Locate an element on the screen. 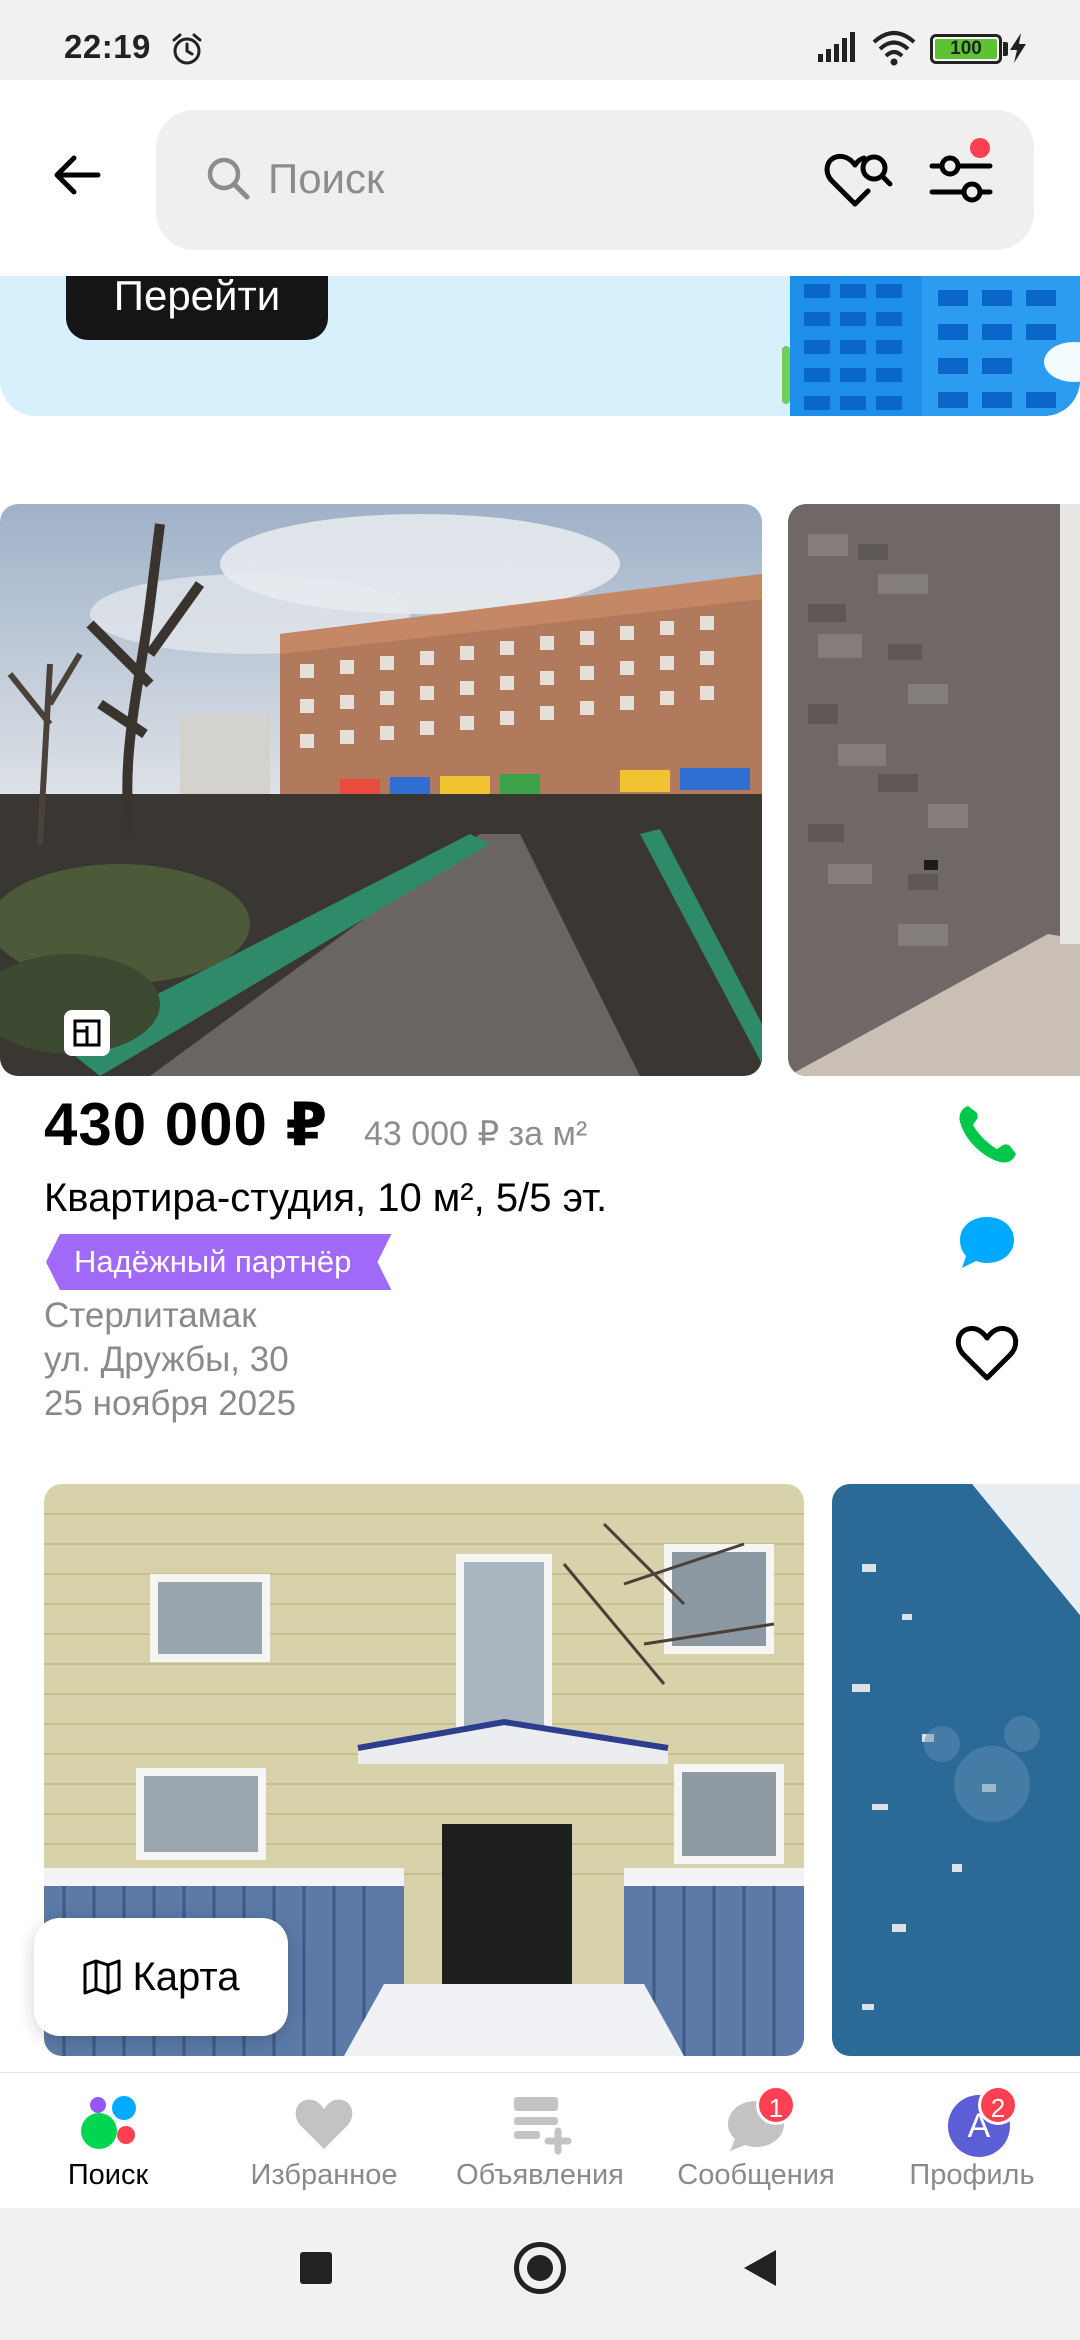  back-button is located at coordinates (77, 175).